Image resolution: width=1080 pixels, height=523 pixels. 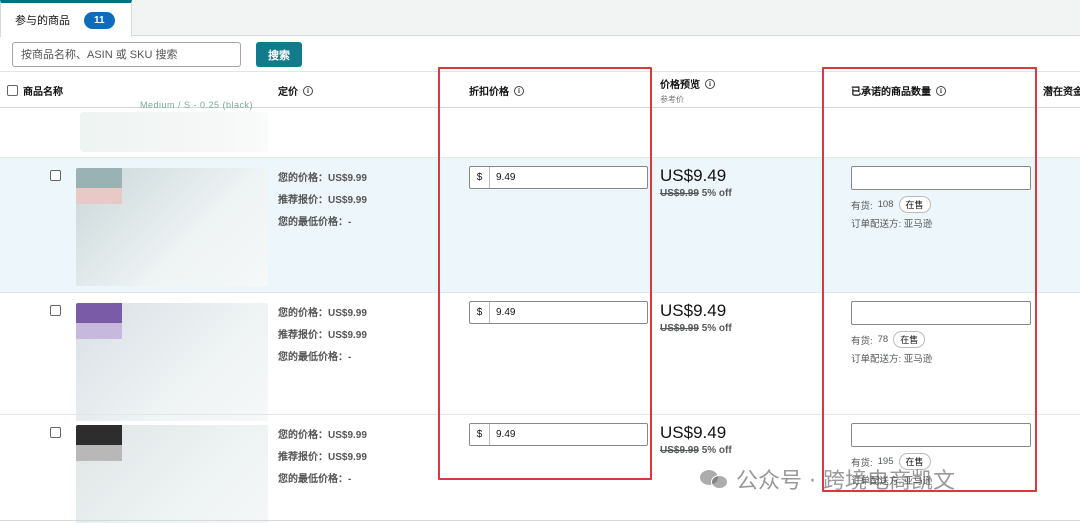 What do you see at coordinates (845, 481) in the screenshot?
I see `watermark-text: 公众号 · 跨境电商凯文` at bounding box center [845, 481].